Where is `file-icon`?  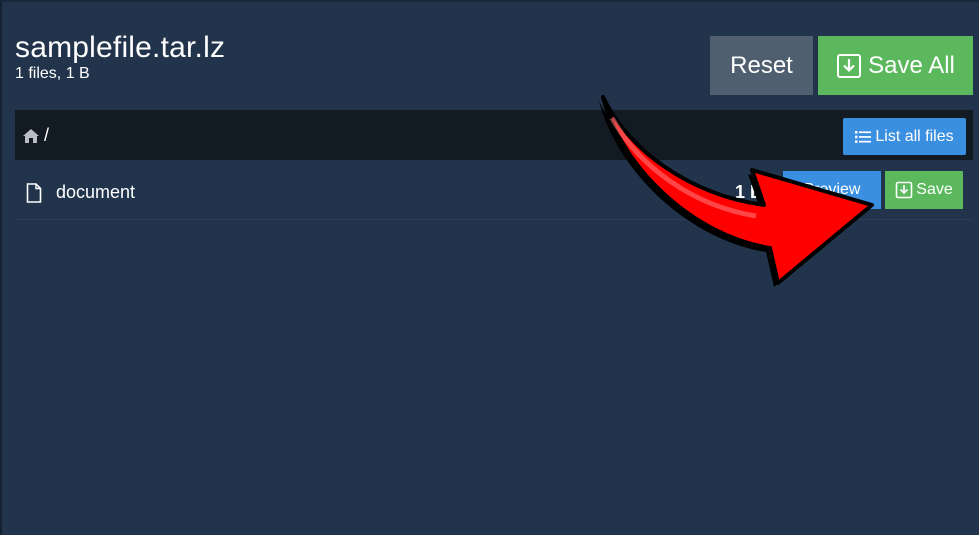
file-icon is located at coordinates (34, 193).